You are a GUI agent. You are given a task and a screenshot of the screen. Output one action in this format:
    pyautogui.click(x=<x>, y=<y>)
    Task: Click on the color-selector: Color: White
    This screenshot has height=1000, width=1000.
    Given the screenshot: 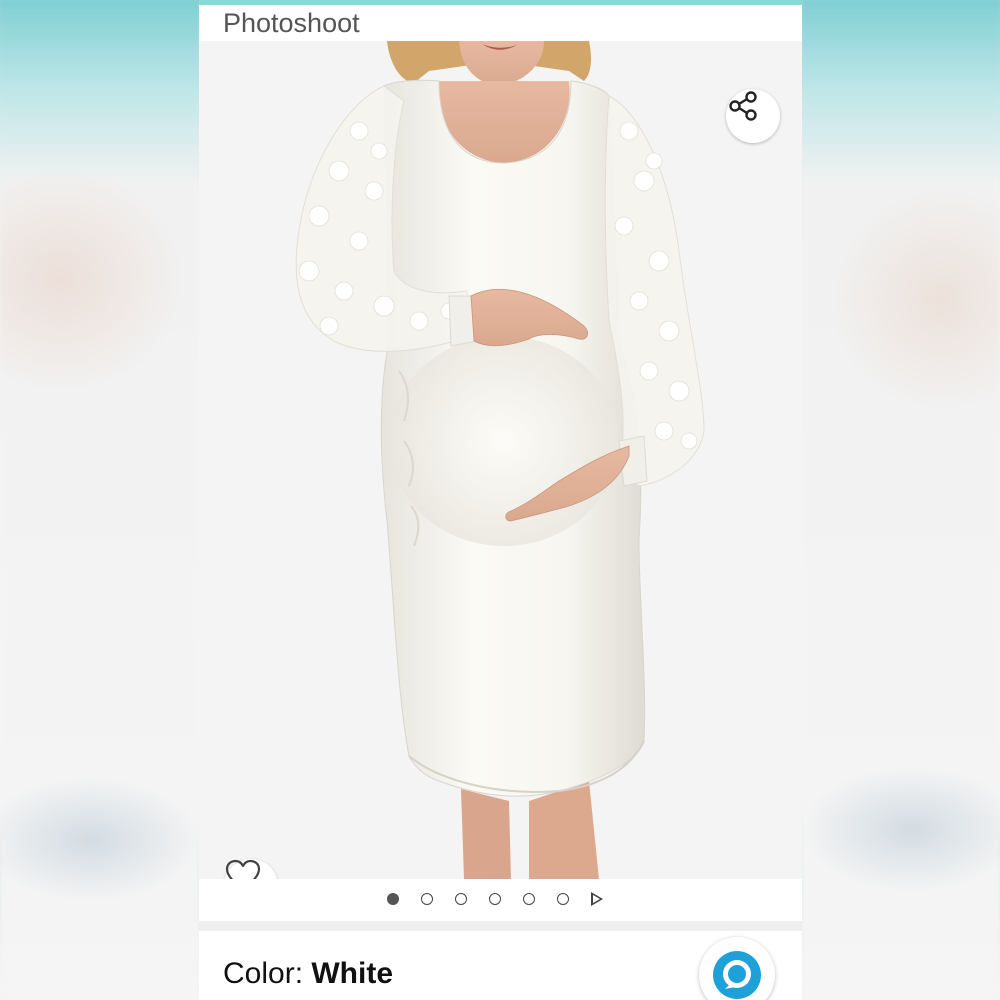 What is the action you would take?
    pyautogui.click(x=500, y=965)
    